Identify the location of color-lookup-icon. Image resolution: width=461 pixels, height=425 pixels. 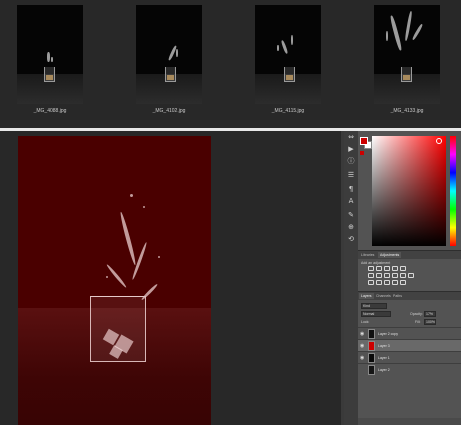
(411, 275).